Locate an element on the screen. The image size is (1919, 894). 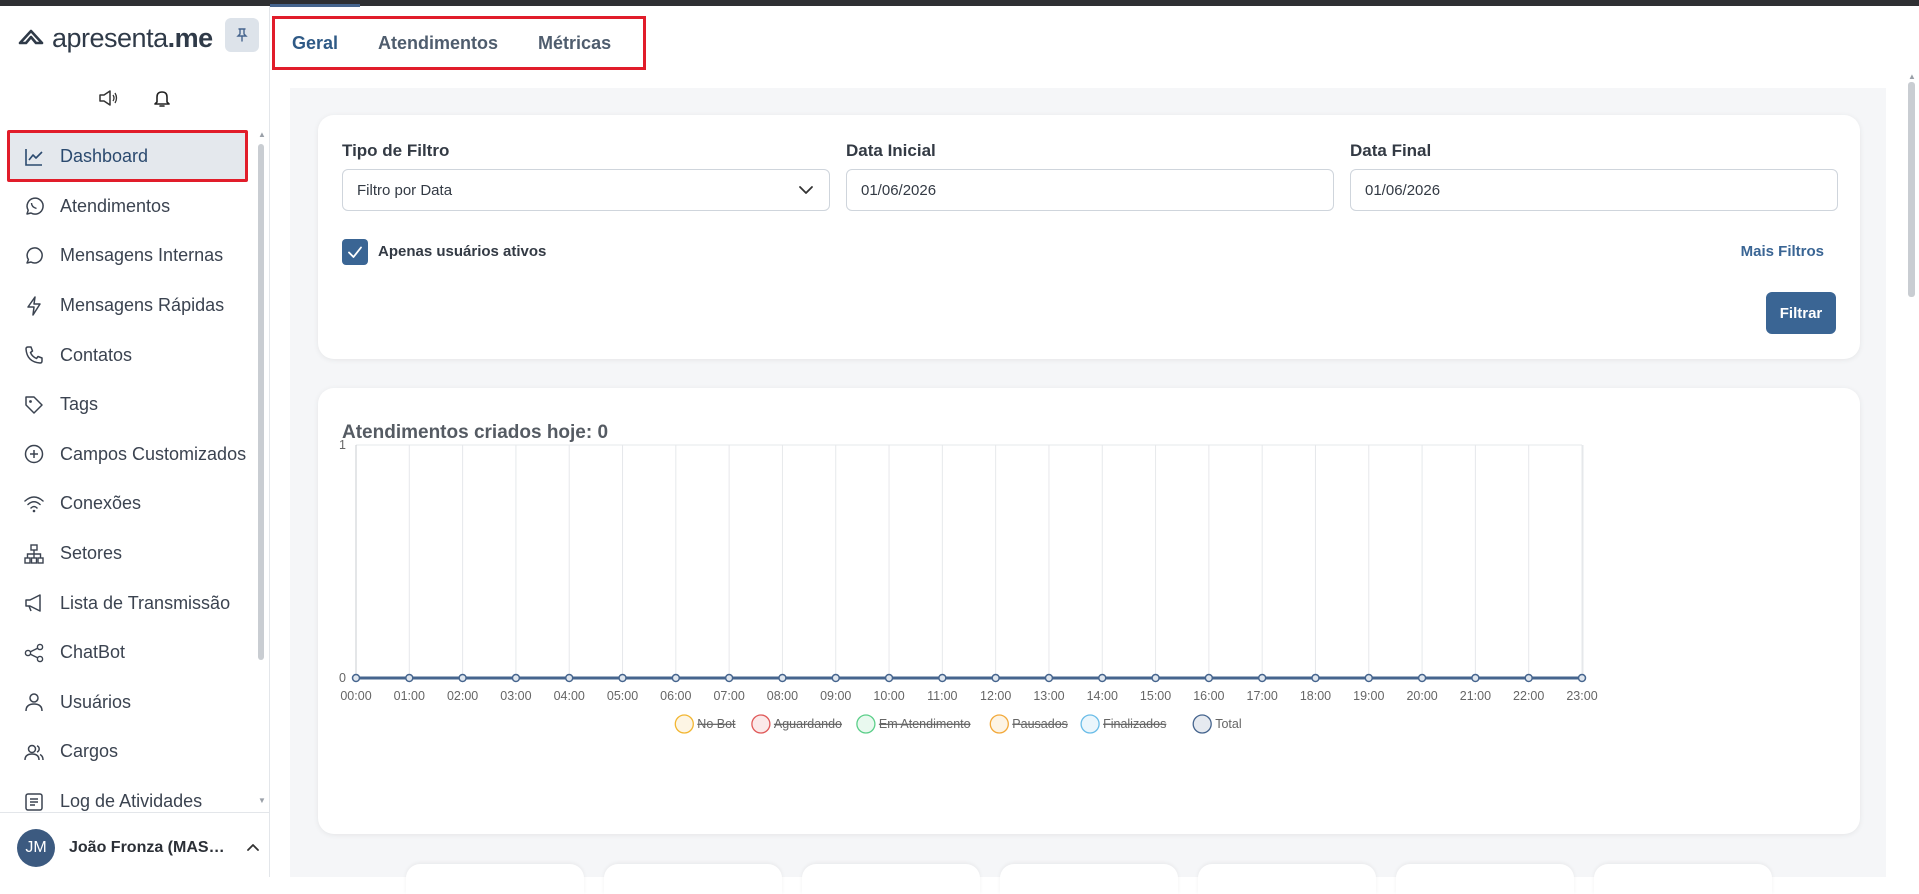
x-tick-label: 12:00 is located at coordinates (995, 696).